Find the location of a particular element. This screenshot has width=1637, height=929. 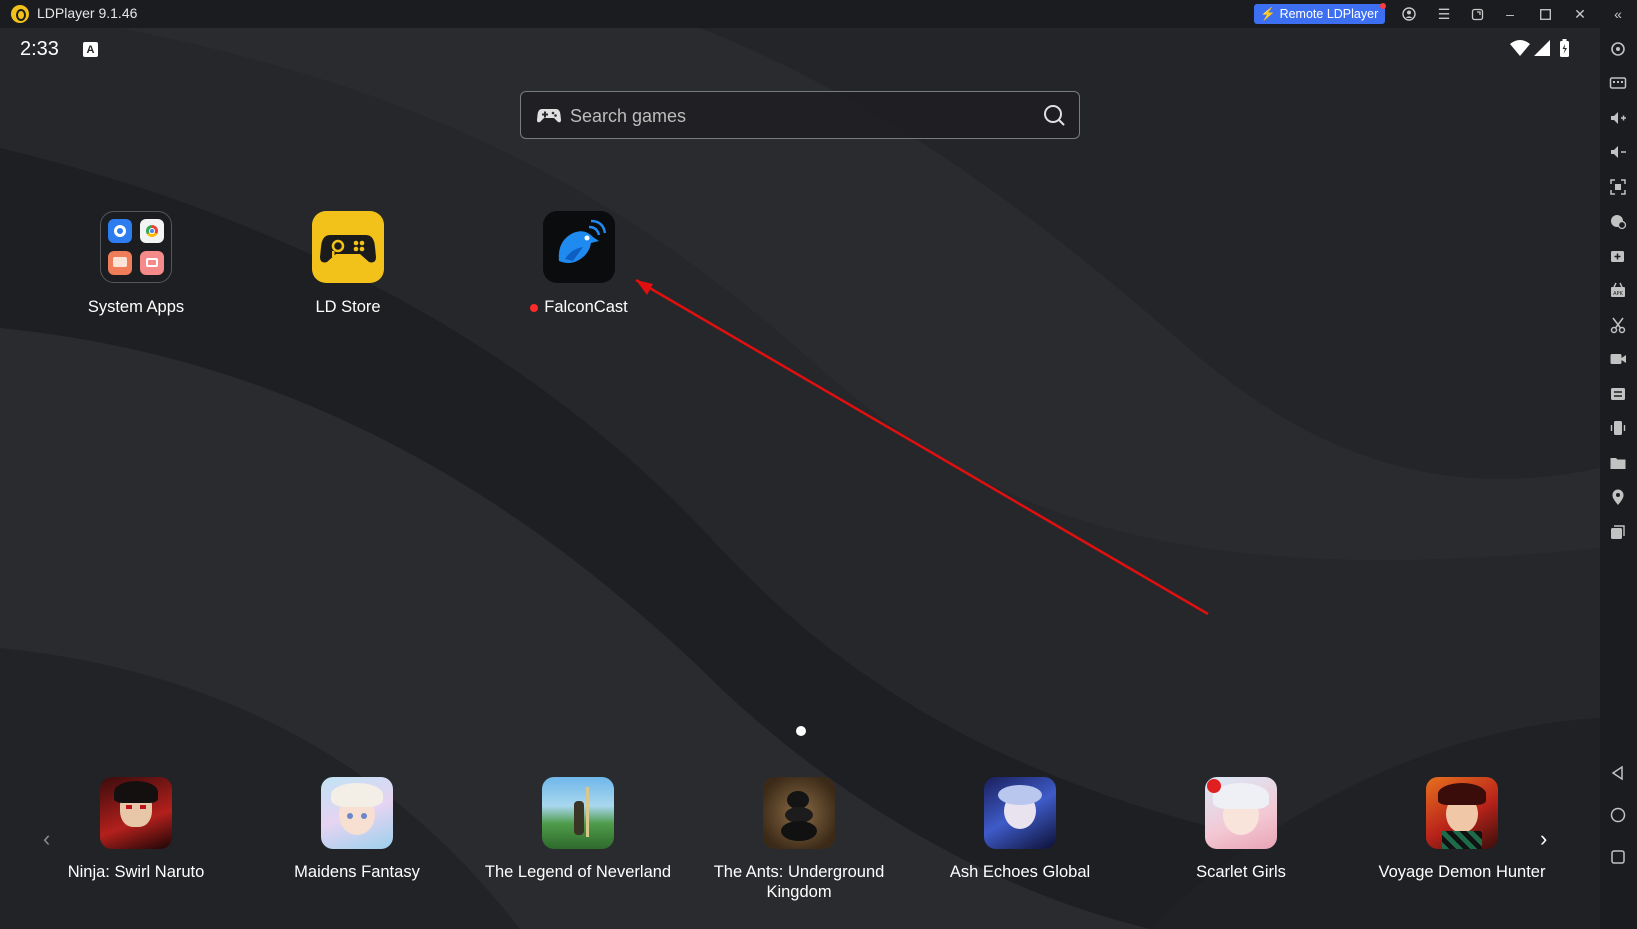

back-icon is located at coordinates (1618, 773).